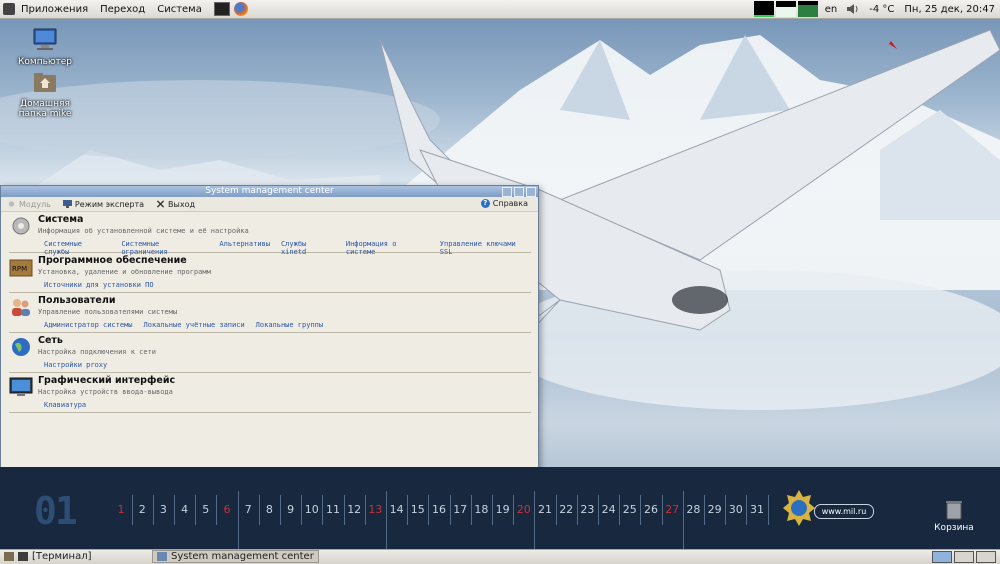 The width and height of the screenshot is (1000, 564). Describe the element at coordinates (240, 9) in the screenshot. I see `firefox-launcher-icon` at that location.